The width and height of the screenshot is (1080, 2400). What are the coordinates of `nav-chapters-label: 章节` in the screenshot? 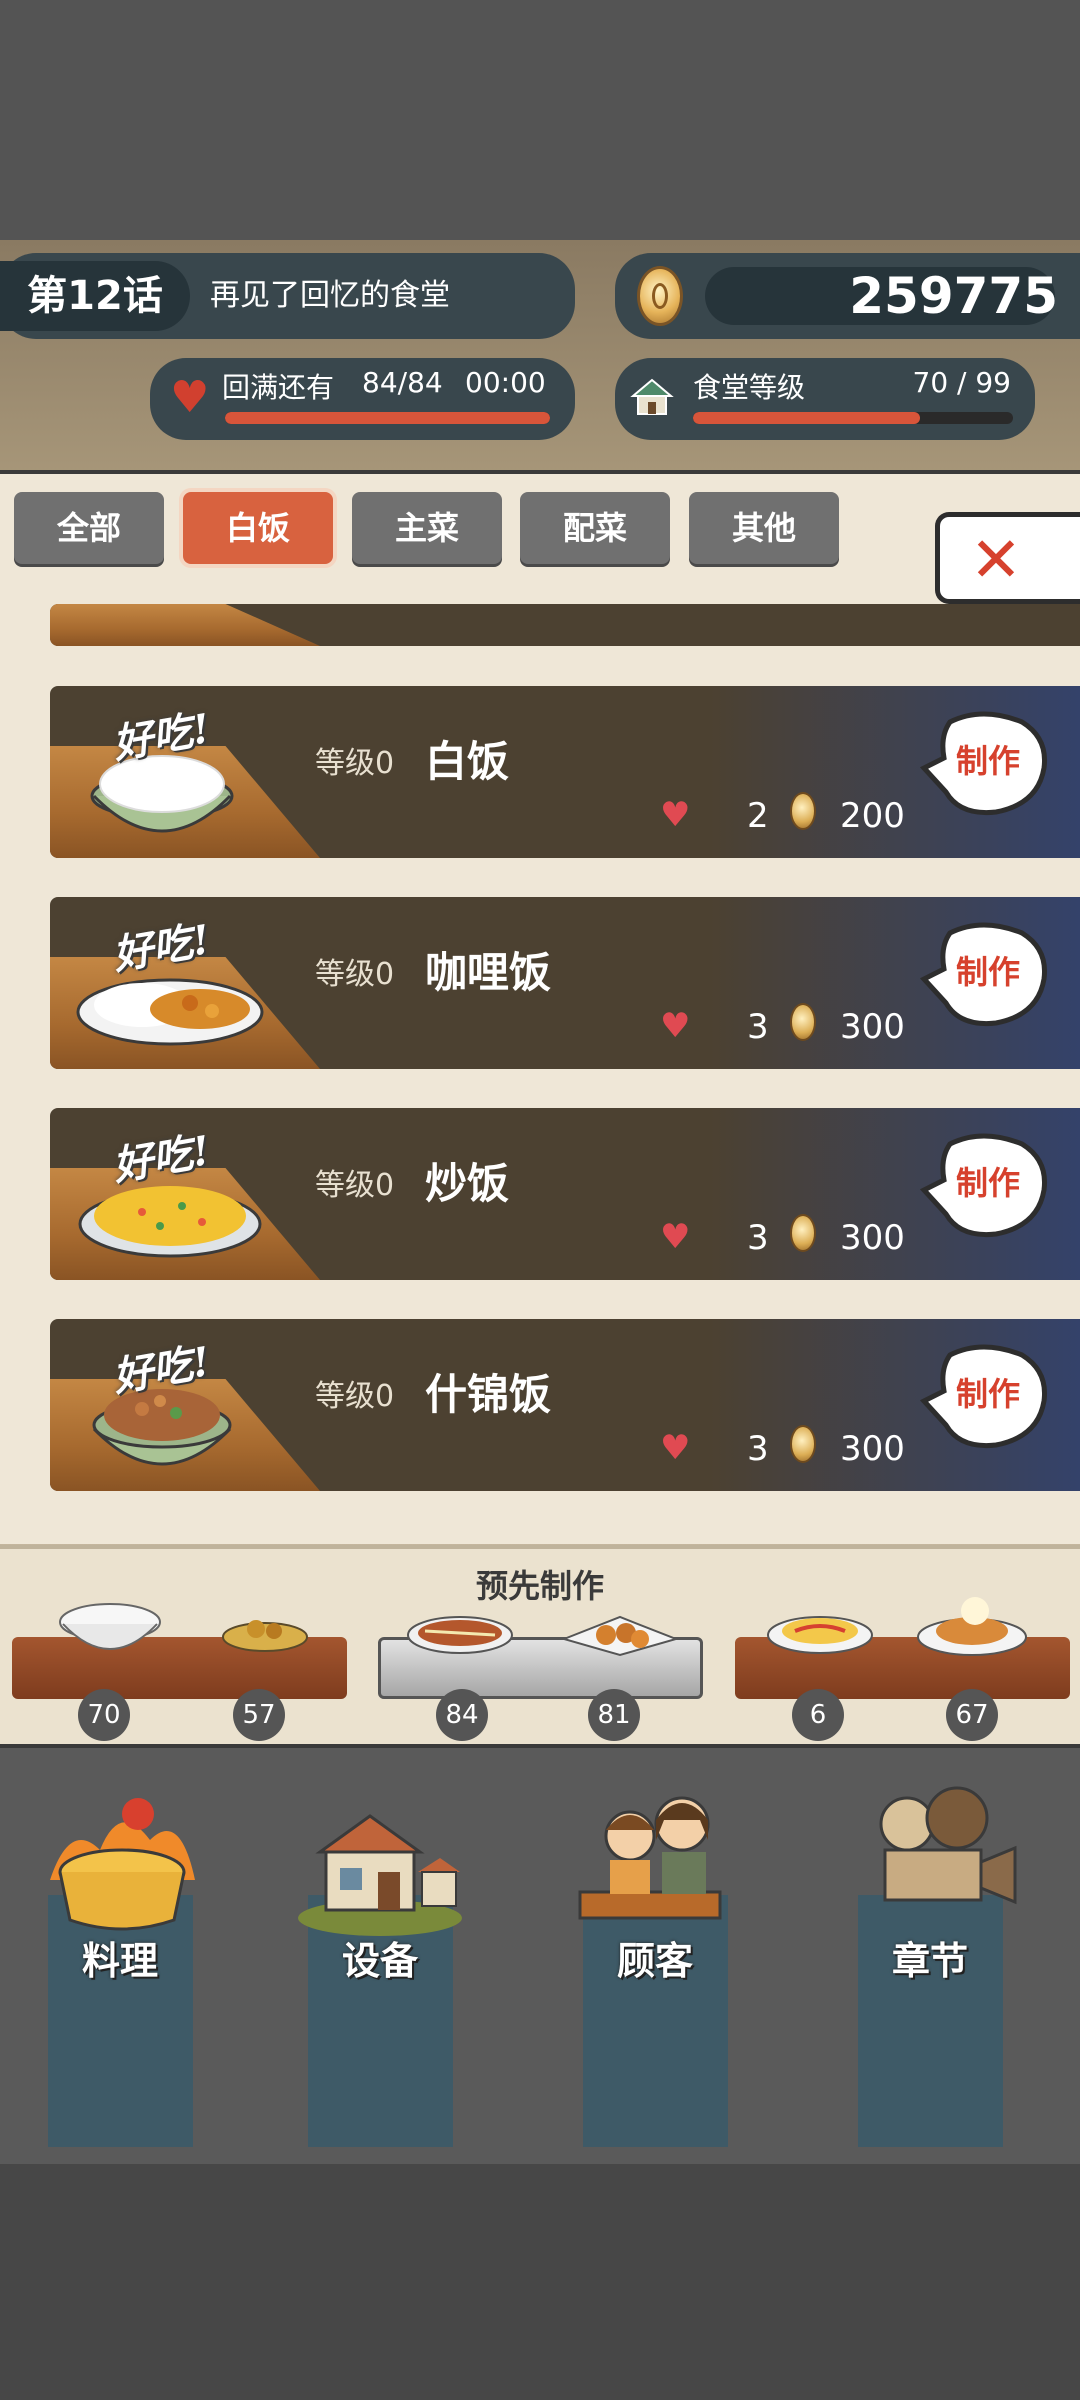 It's located at (929, 1961).